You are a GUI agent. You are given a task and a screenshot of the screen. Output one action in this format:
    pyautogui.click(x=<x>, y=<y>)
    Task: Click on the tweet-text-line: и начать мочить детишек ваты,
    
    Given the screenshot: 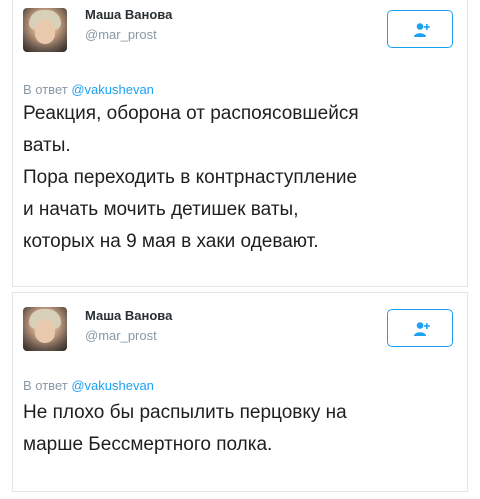 What is the action you would take?
    pyautogui.click(x=161, y=209)
    